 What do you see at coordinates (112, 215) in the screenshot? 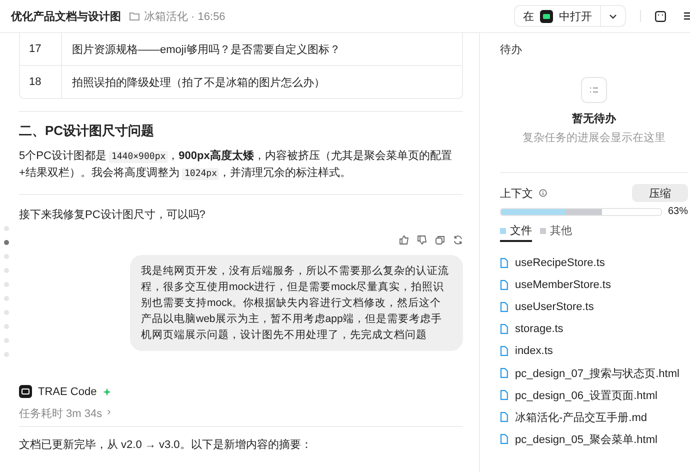
I see `question-text: 接下来我修复PC设计图尺寸，可以吗?` at bounding box center [112, 215].